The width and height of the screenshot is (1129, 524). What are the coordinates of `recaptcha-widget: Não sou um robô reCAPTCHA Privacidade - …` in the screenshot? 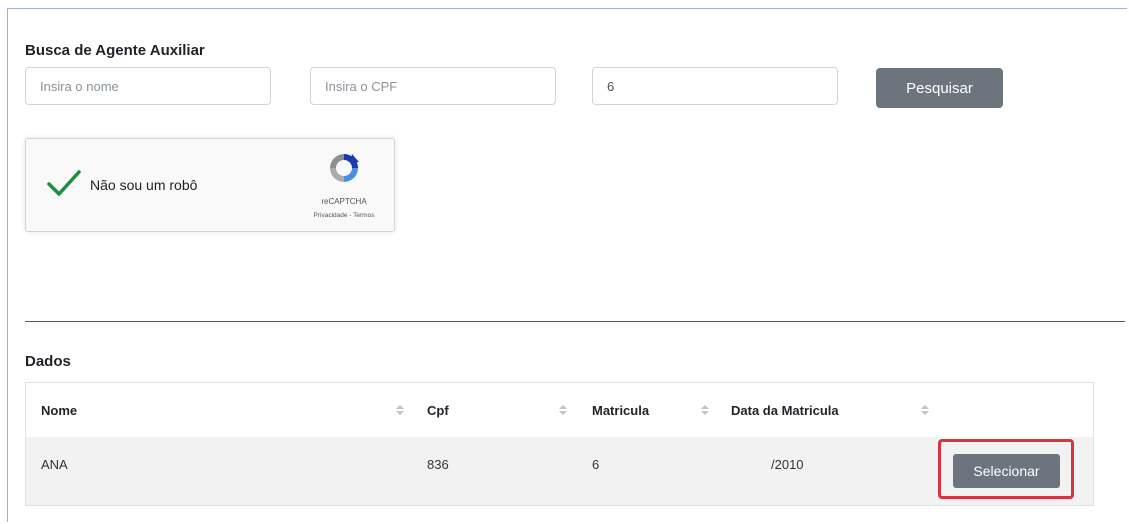 It's located at (210, 185).